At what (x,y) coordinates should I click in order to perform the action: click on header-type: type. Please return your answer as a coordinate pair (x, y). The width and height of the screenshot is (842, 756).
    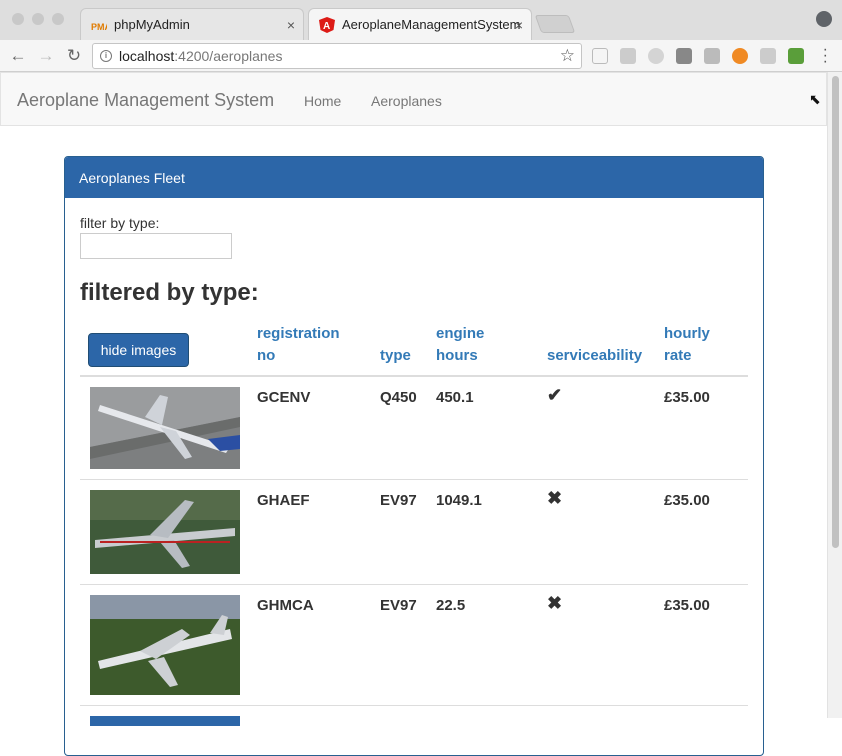
    Looking at the image, I should click on (395, 356).